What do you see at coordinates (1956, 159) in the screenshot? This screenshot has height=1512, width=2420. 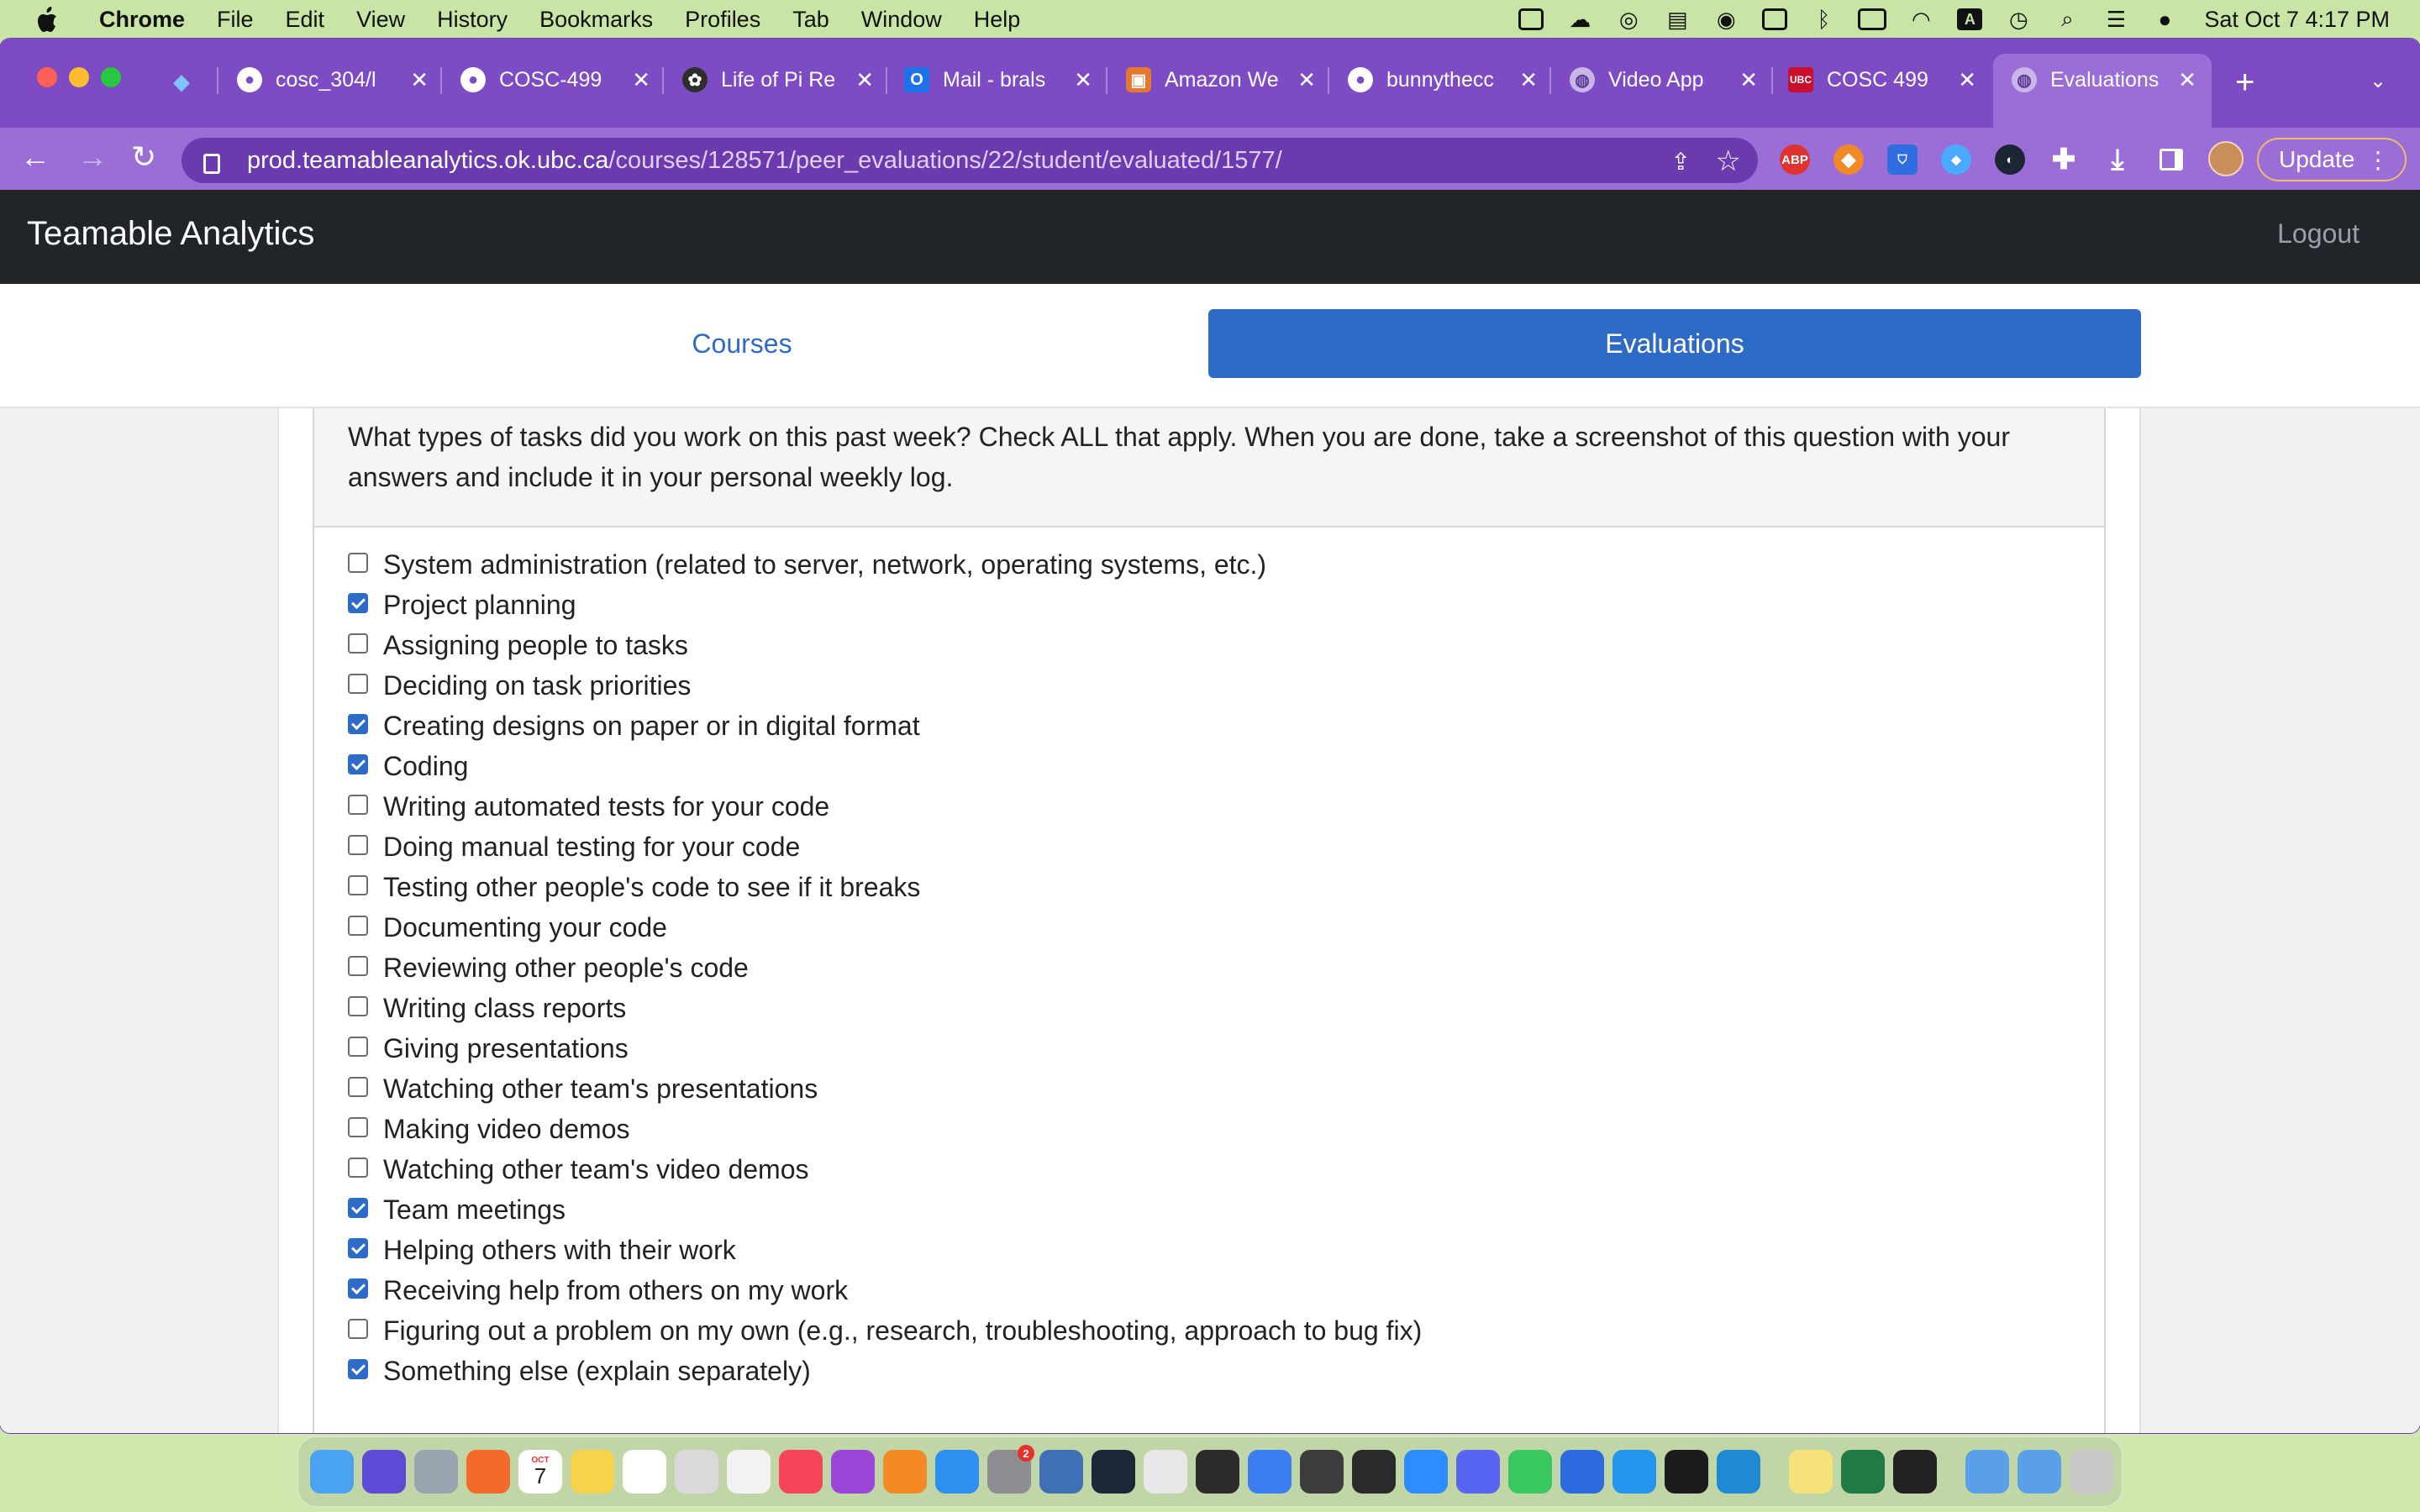 I see `gem-extension-icon: ◆` at bounding box center [1956, 159].